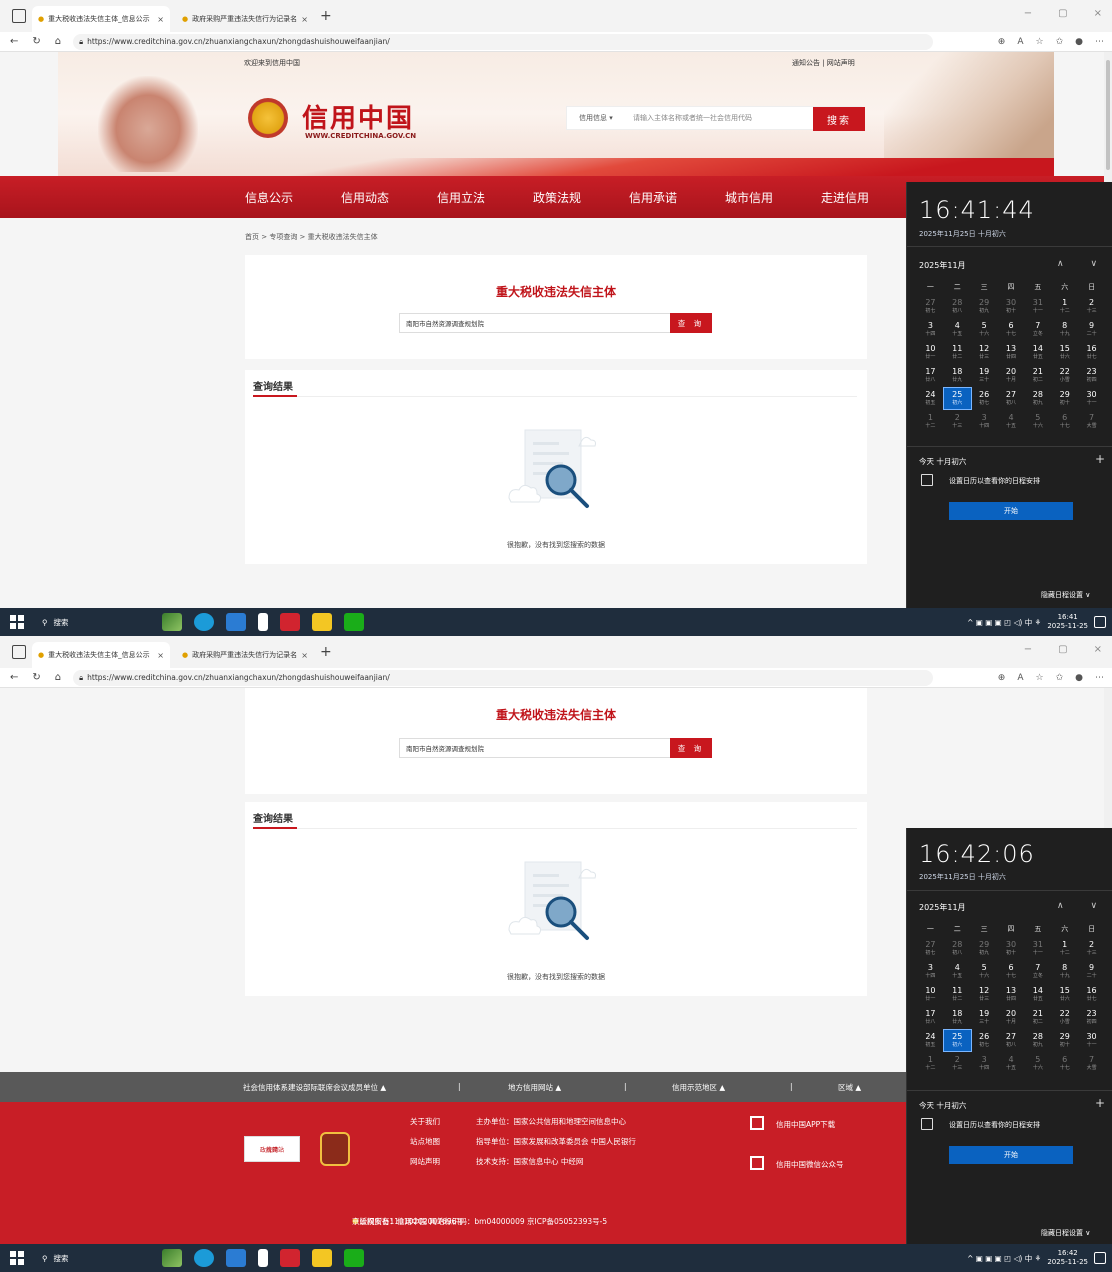 The image size is (1112, 1272). Describe the element at coordinates (358, 116) in the screenshot. I see `site-logo-text: 信用中国` at that location.